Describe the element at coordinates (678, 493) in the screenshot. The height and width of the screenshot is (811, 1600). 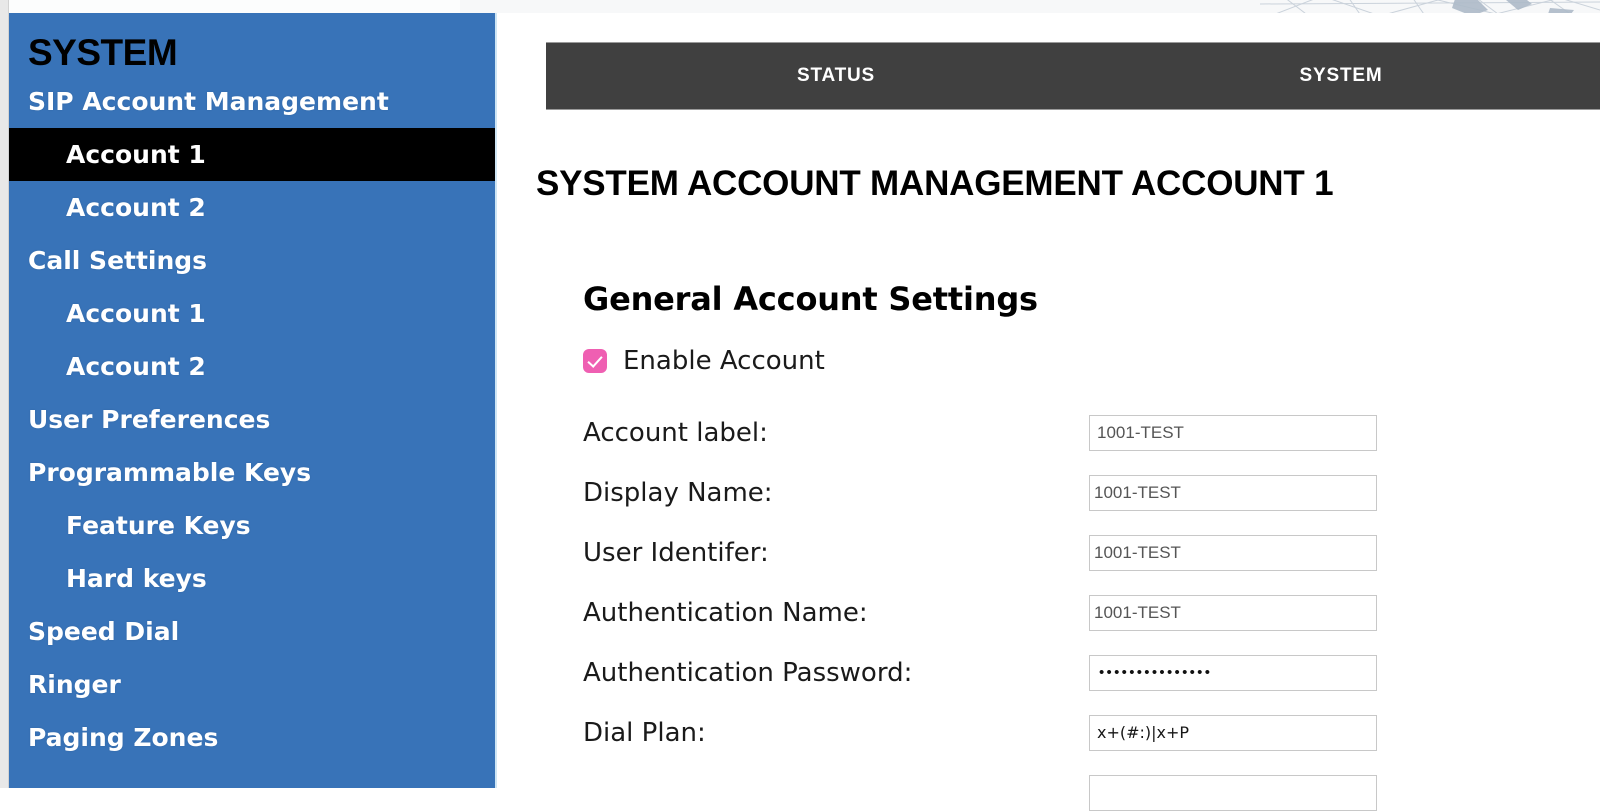
I see `field-label: Display Name:` at that location.